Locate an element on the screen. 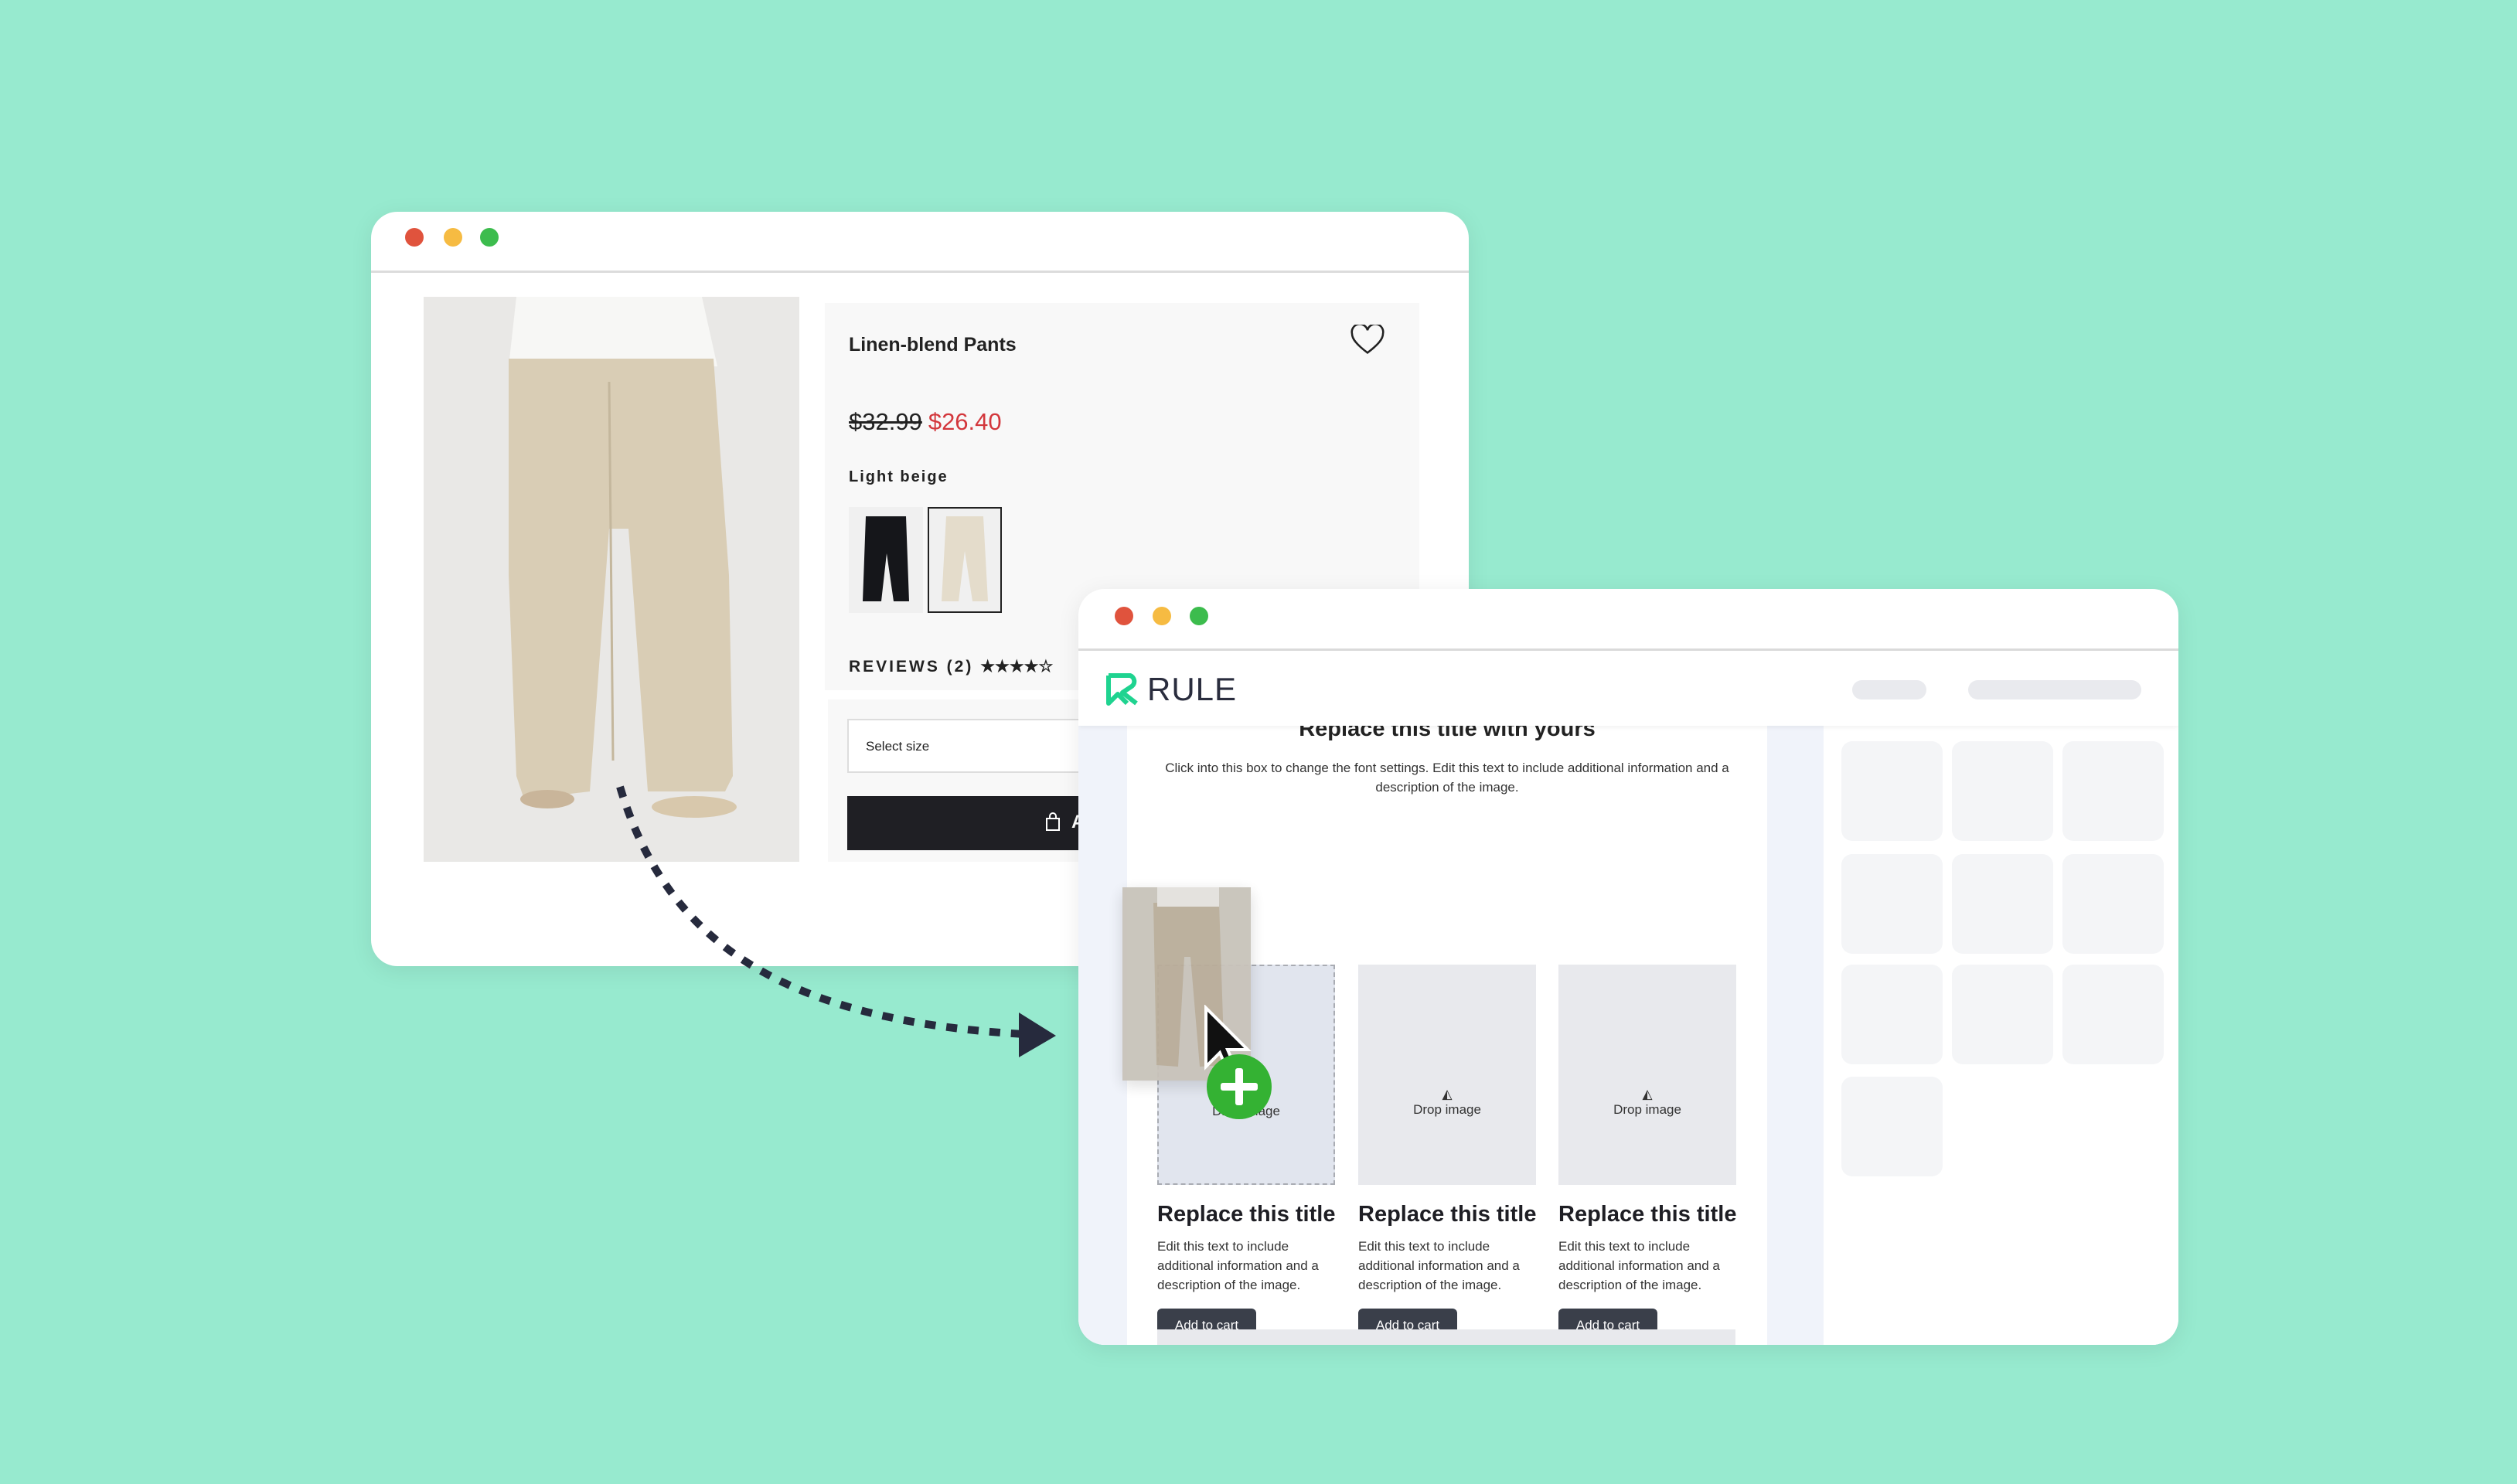 The height and width of the screenshot is (1484, 2517). add-plus-icon is located at coordinates (1239, 1086).